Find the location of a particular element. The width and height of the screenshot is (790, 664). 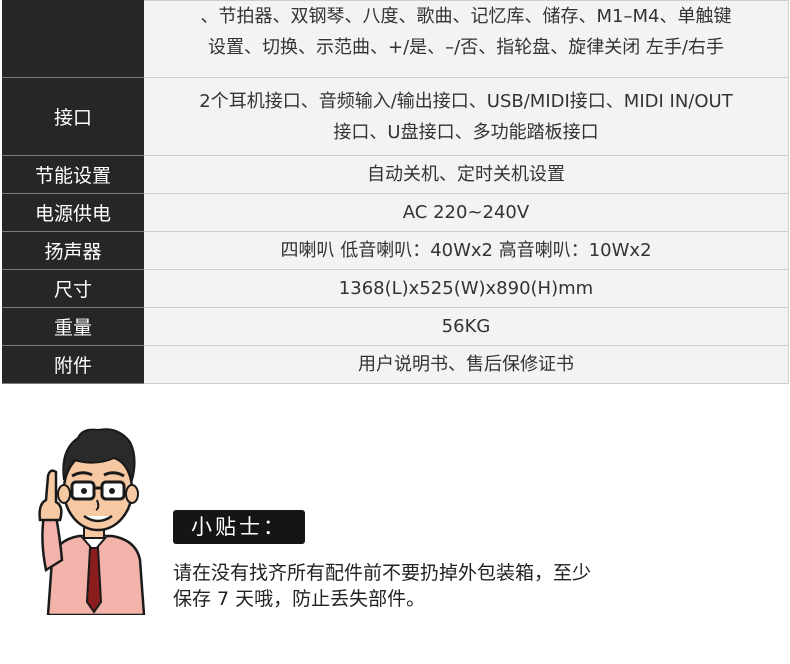

tips-line: 请在没有找齐所有配件前不要扔掉外包装箱，至少 is located at coordinates (382, 573).